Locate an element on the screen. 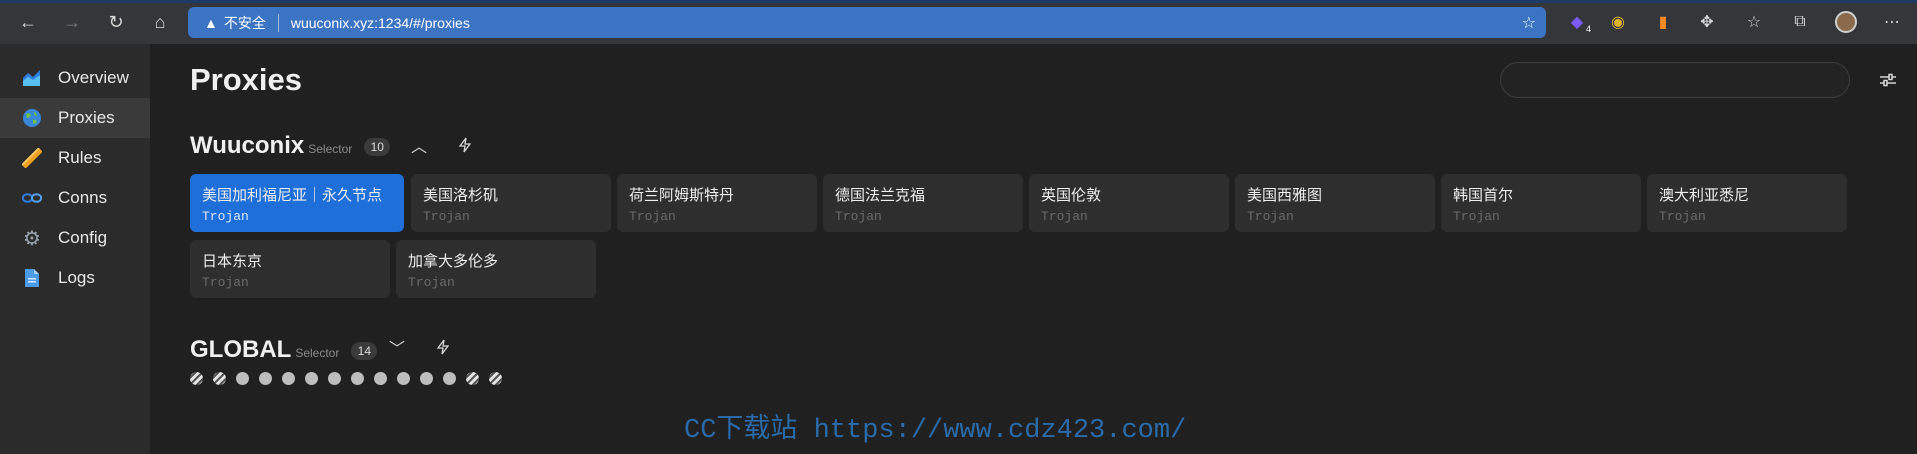 The height and width of the screenshot is (454, 1917). proxy-name: 美国洛杉矶 is located at coordinates (461, 195).